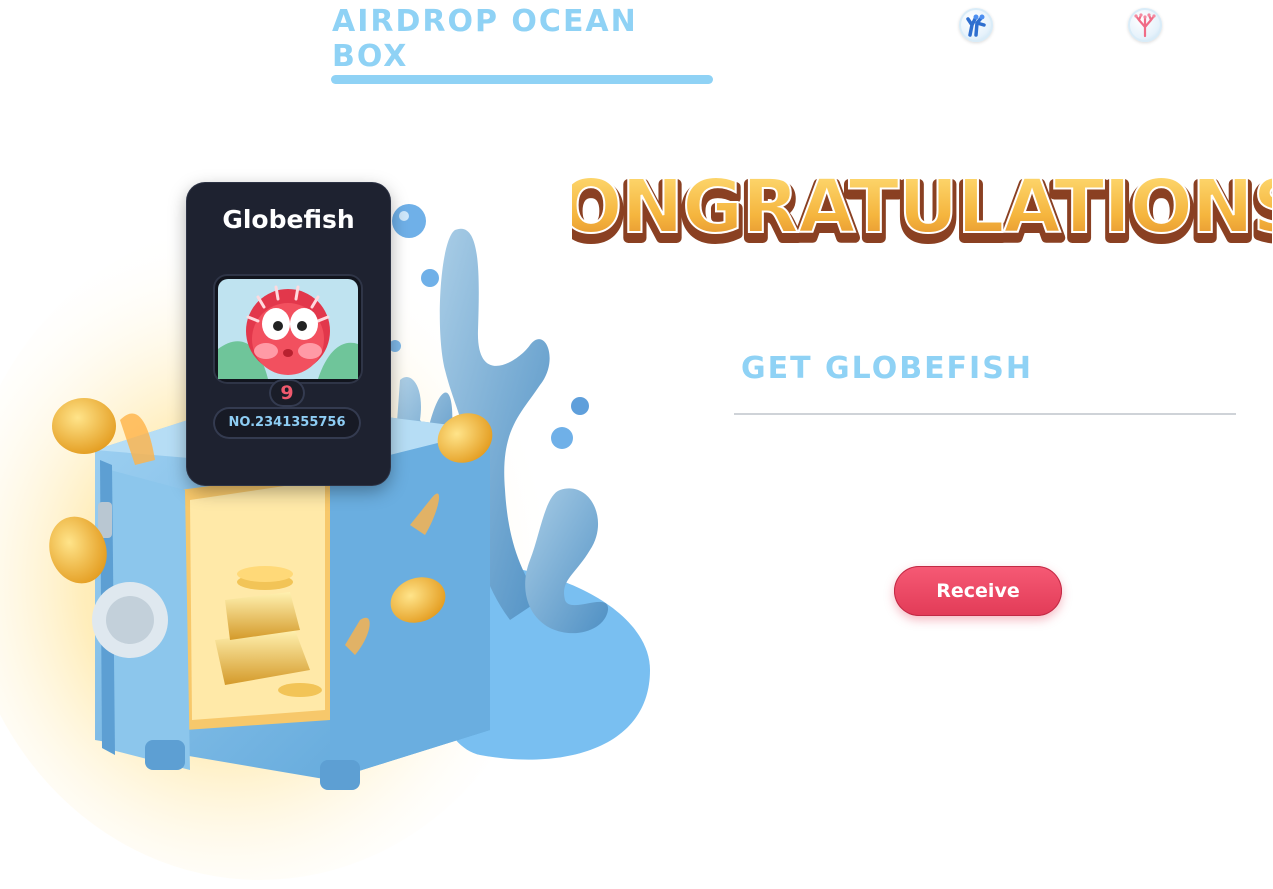 Image resolution: width=1273 pixels, height=889 pixels. I want to click on receive-button: Receive, so click(978, 591).